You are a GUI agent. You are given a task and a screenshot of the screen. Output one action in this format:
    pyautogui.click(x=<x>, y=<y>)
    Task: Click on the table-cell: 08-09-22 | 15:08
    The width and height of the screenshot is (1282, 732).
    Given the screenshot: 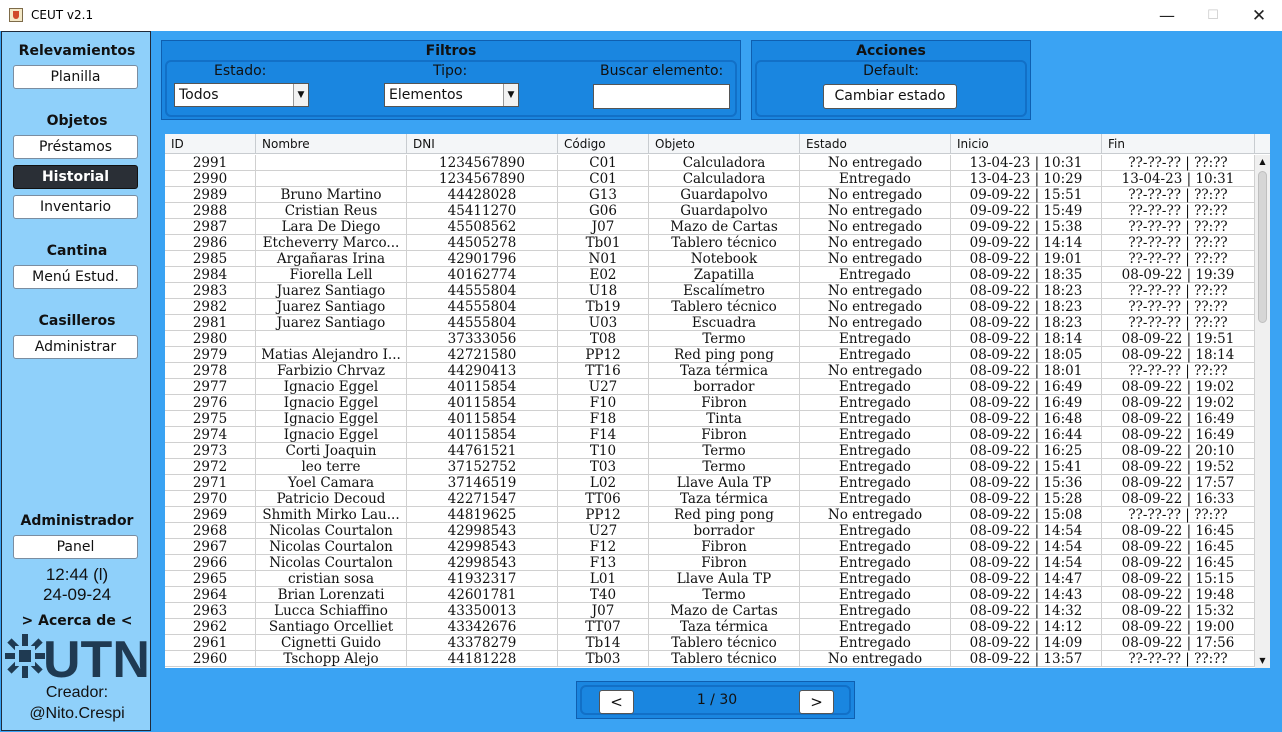 What is the action you would take?
    pyautogui.click(x=1026, y=515)
    